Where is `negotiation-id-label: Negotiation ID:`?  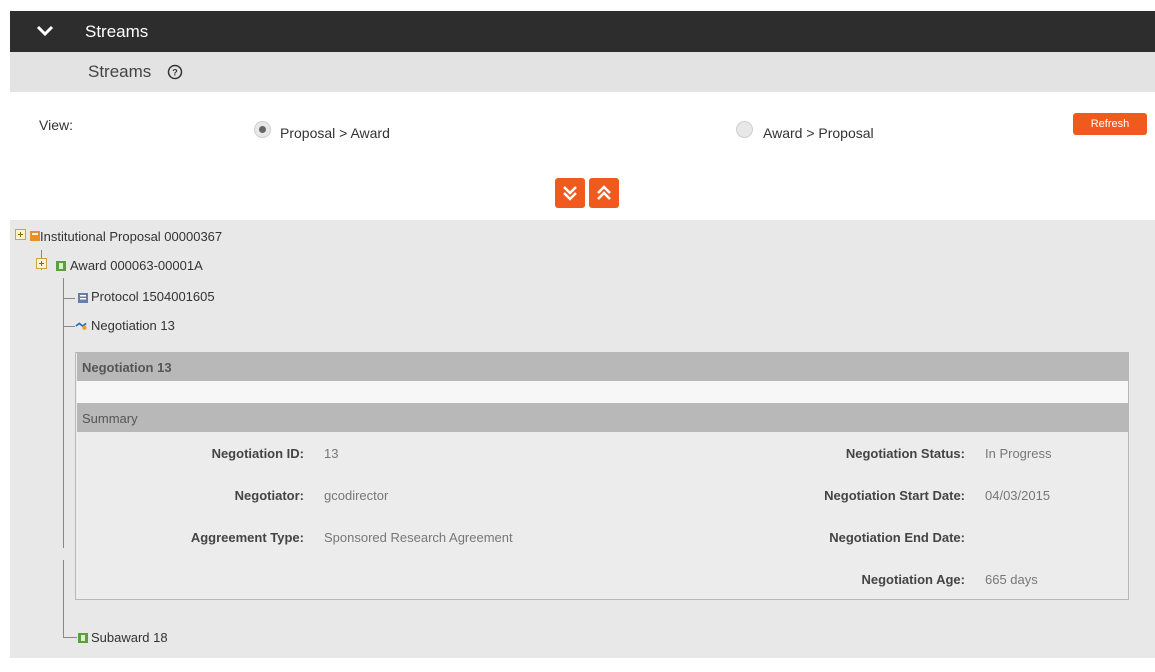
negotiation-id-label: Negotiation ID: is located at coordinates (257, 453).